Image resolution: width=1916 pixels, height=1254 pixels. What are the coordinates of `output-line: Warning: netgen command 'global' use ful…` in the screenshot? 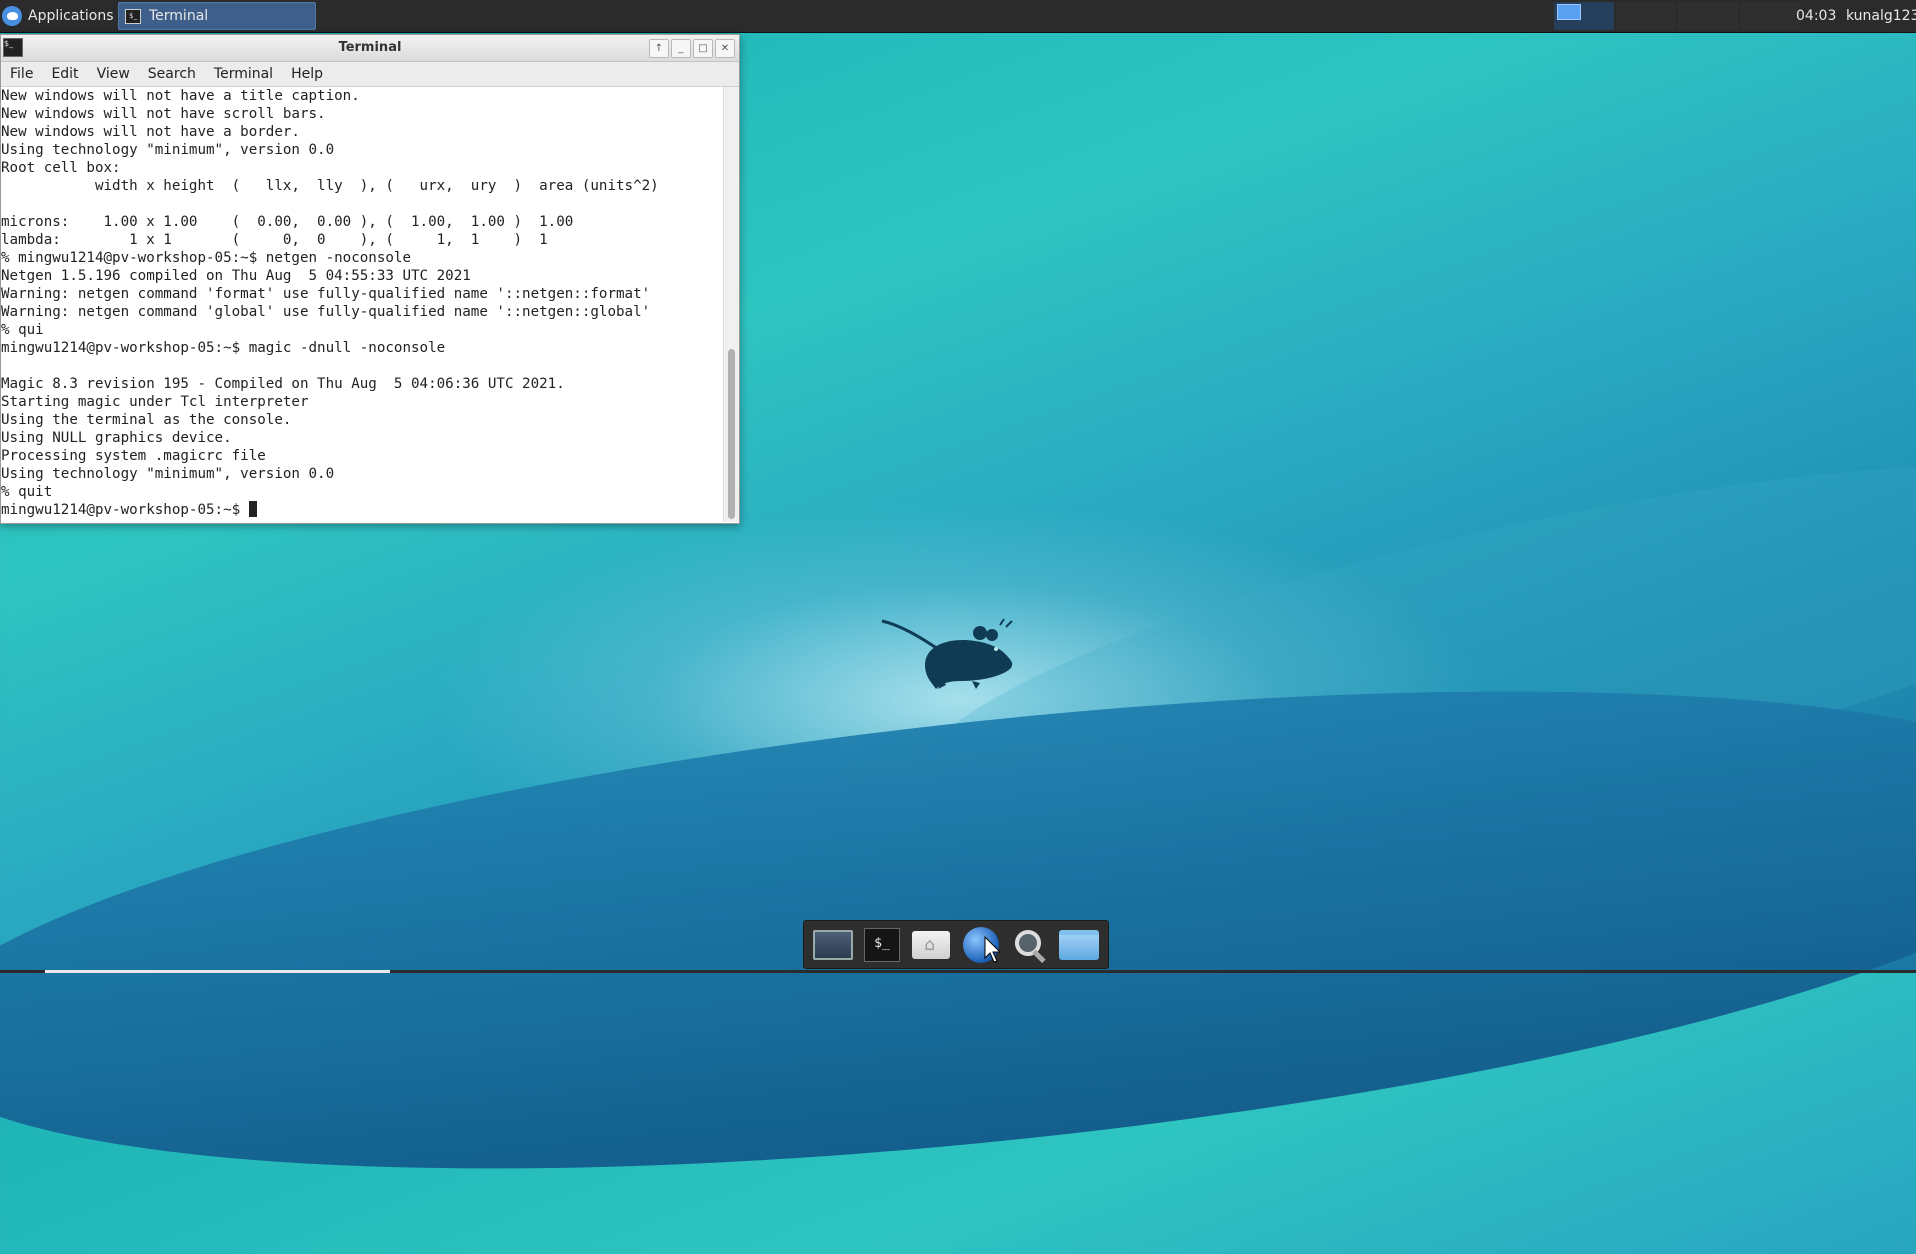 It's located at (326, 312).